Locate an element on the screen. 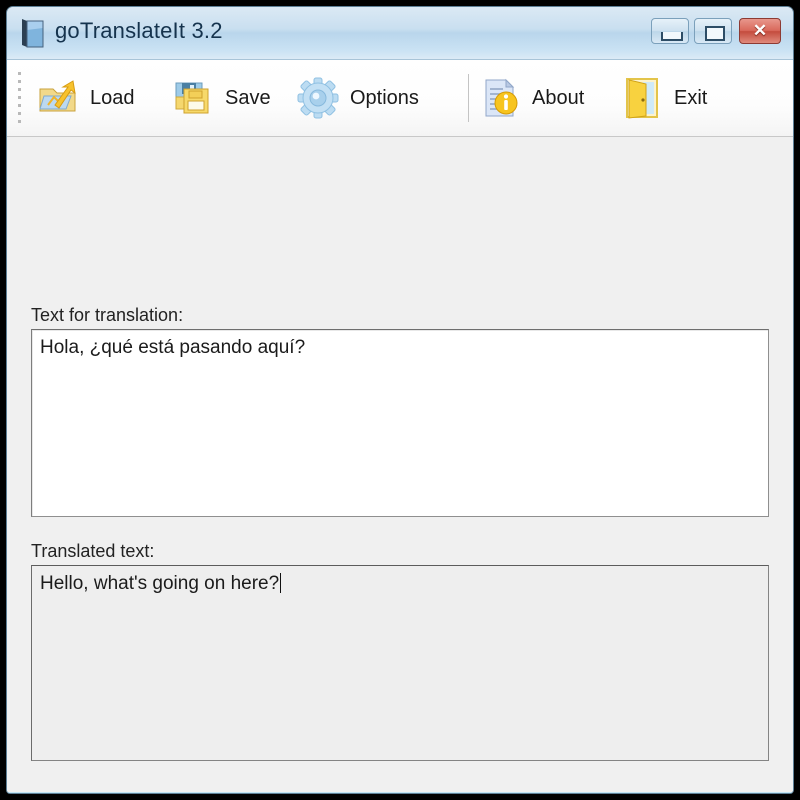  toolbar-separator is located at coordinates (468, 98).